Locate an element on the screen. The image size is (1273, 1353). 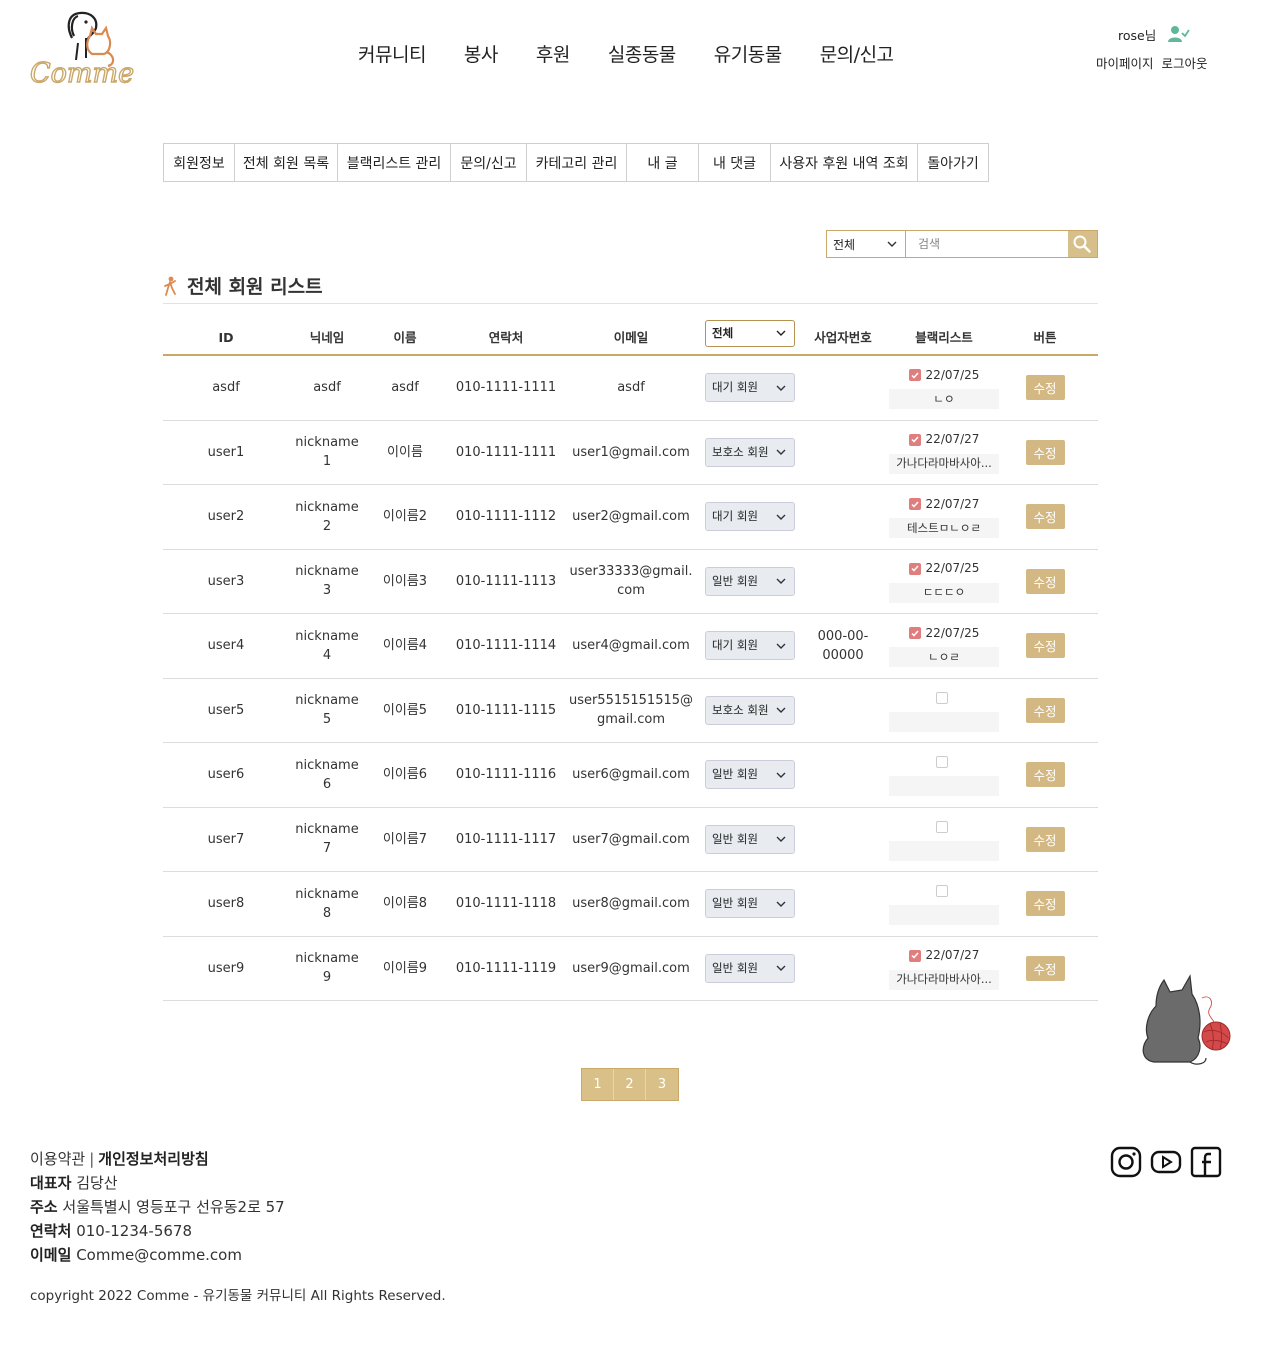
cell-blacklist: 22/07/25 ㄴㅇㄹ is located at coordinates (944, 646).